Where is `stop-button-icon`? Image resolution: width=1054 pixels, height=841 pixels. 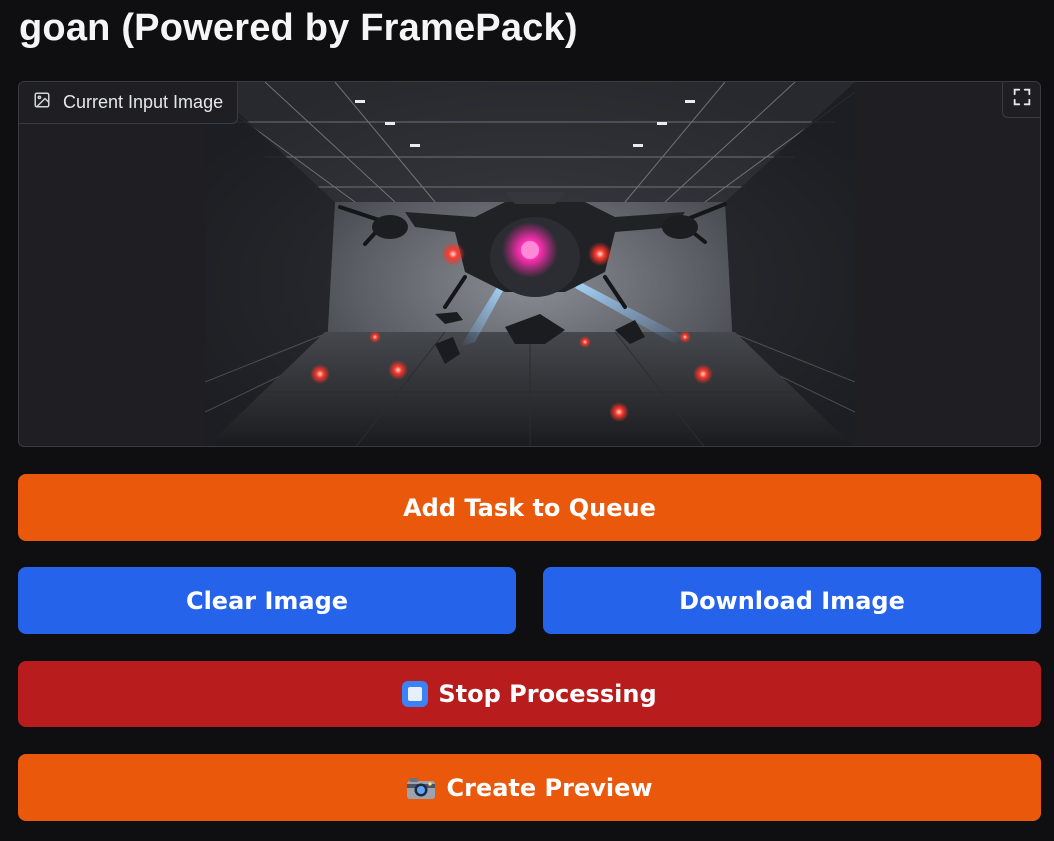
stop-button-icon is located at coordinates (415, 694).